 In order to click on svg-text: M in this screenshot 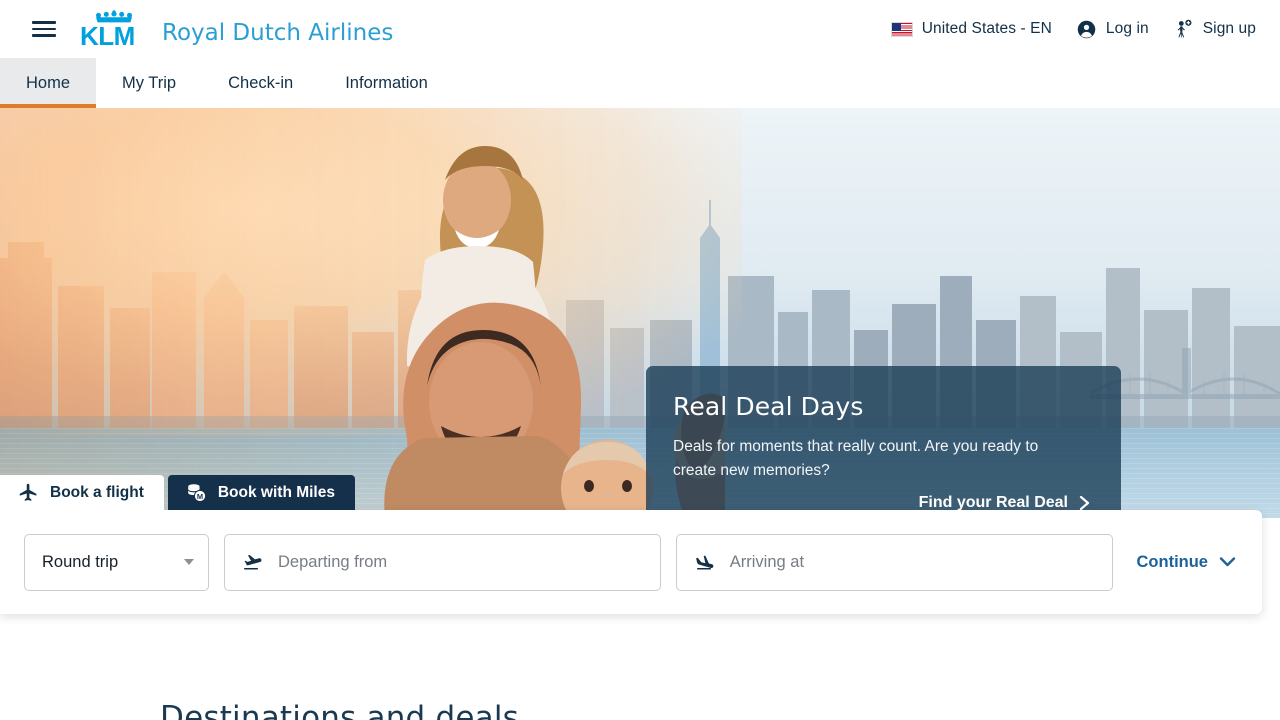, I will do `click(200, 496)`.